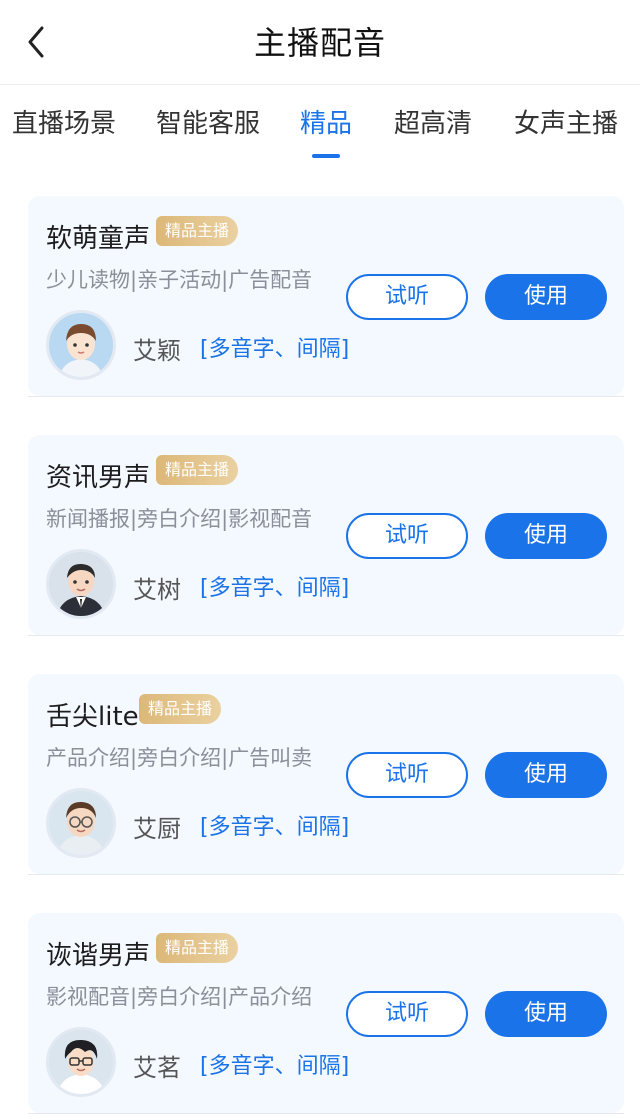 The width and height of the screenshot is (640, 1120). I want to click on active-tab-indicator, so click(326, 156).